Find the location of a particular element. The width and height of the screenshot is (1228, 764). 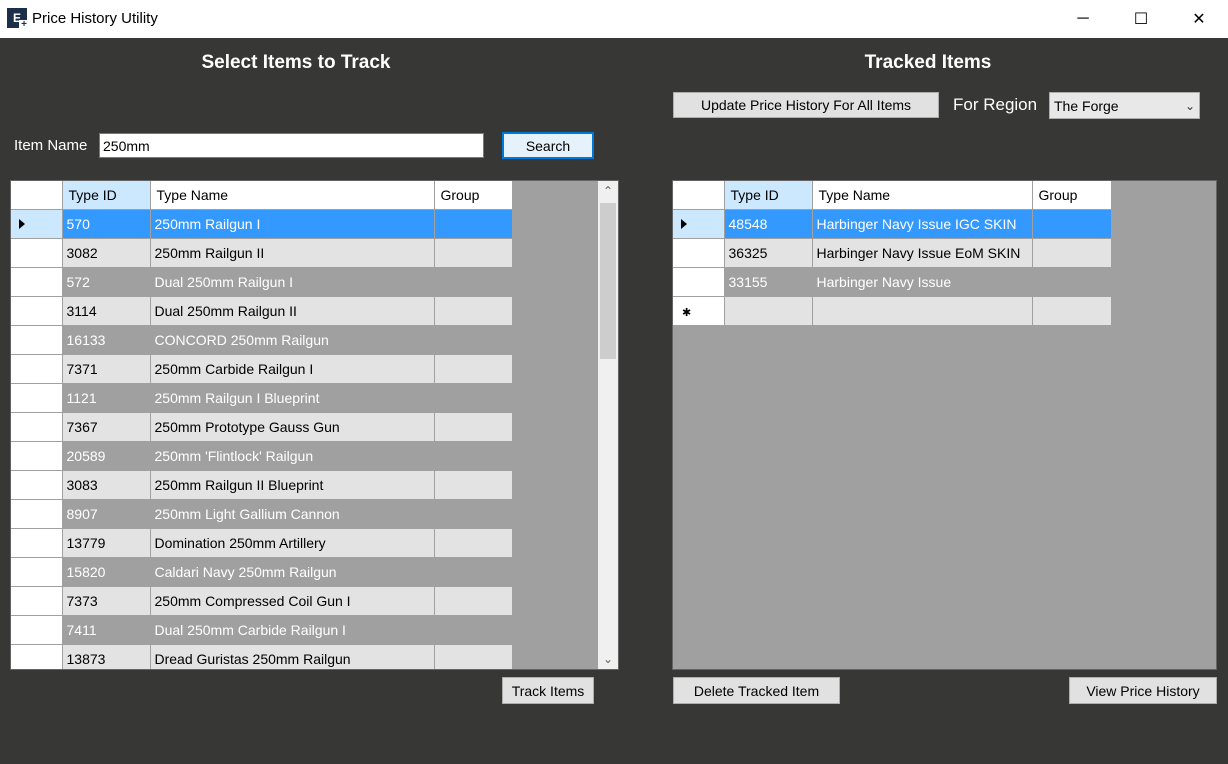

type-id-cell: 33155 is located at coordinates (768, 282).